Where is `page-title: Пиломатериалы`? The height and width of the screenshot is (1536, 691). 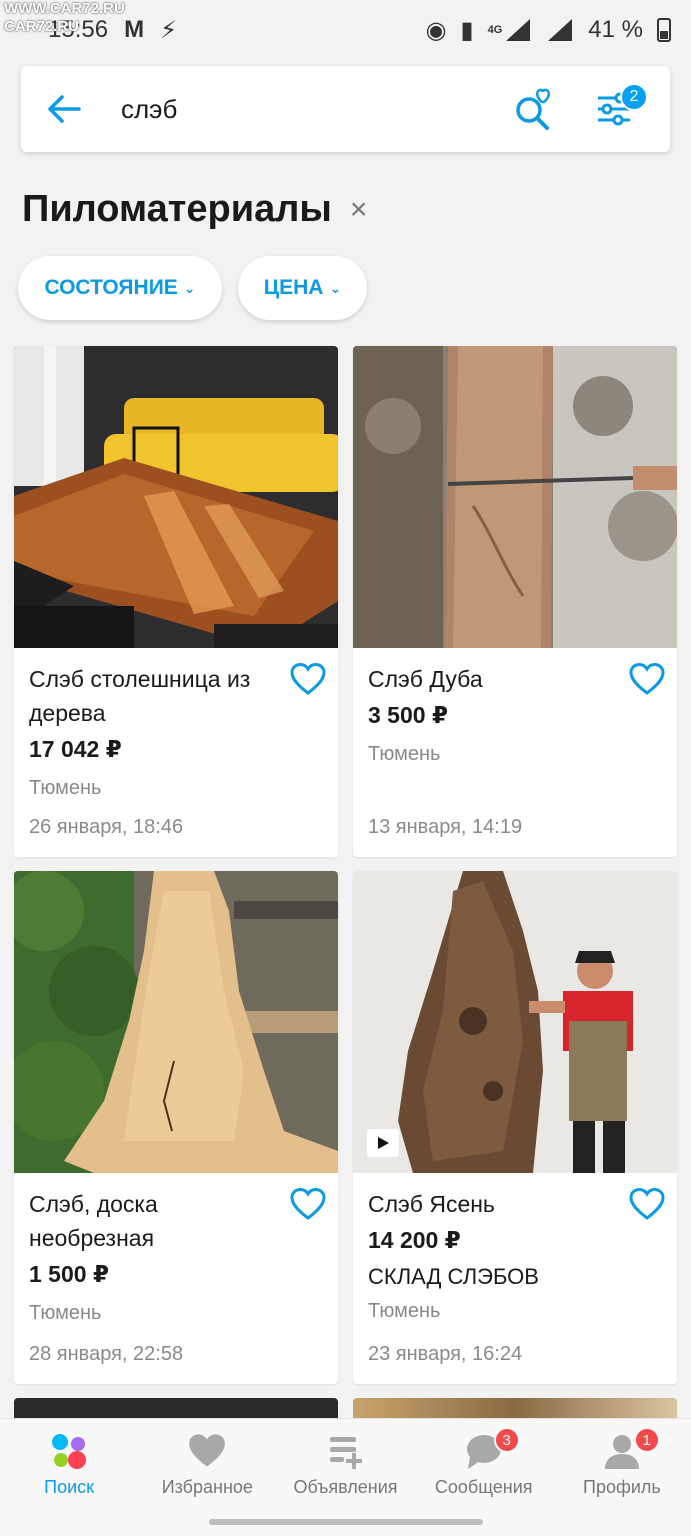
page-title: Пиломатериалы is located at coordinates (177, 209).